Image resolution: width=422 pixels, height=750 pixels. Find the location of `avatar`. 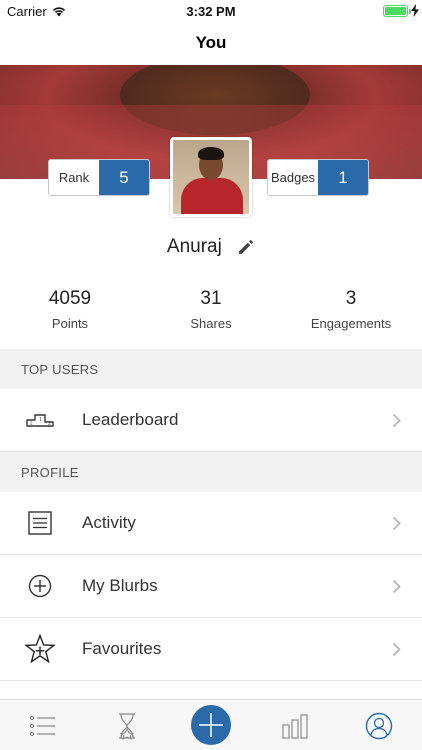

avatar is located at coordinates (211, 177).